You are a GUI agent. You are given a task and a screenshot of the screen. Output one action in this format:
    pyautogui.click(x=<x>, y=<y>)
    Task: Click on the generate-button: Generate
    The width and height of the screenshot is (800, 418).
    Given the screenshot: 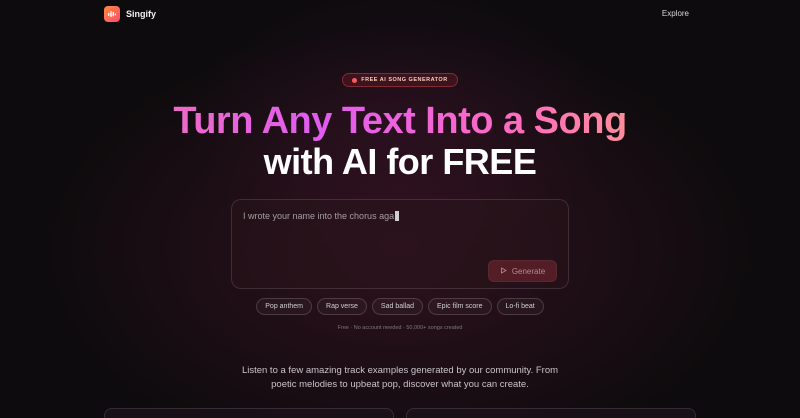 What is the action you would take?
    pyautogui.click(x=522, y=271)
    